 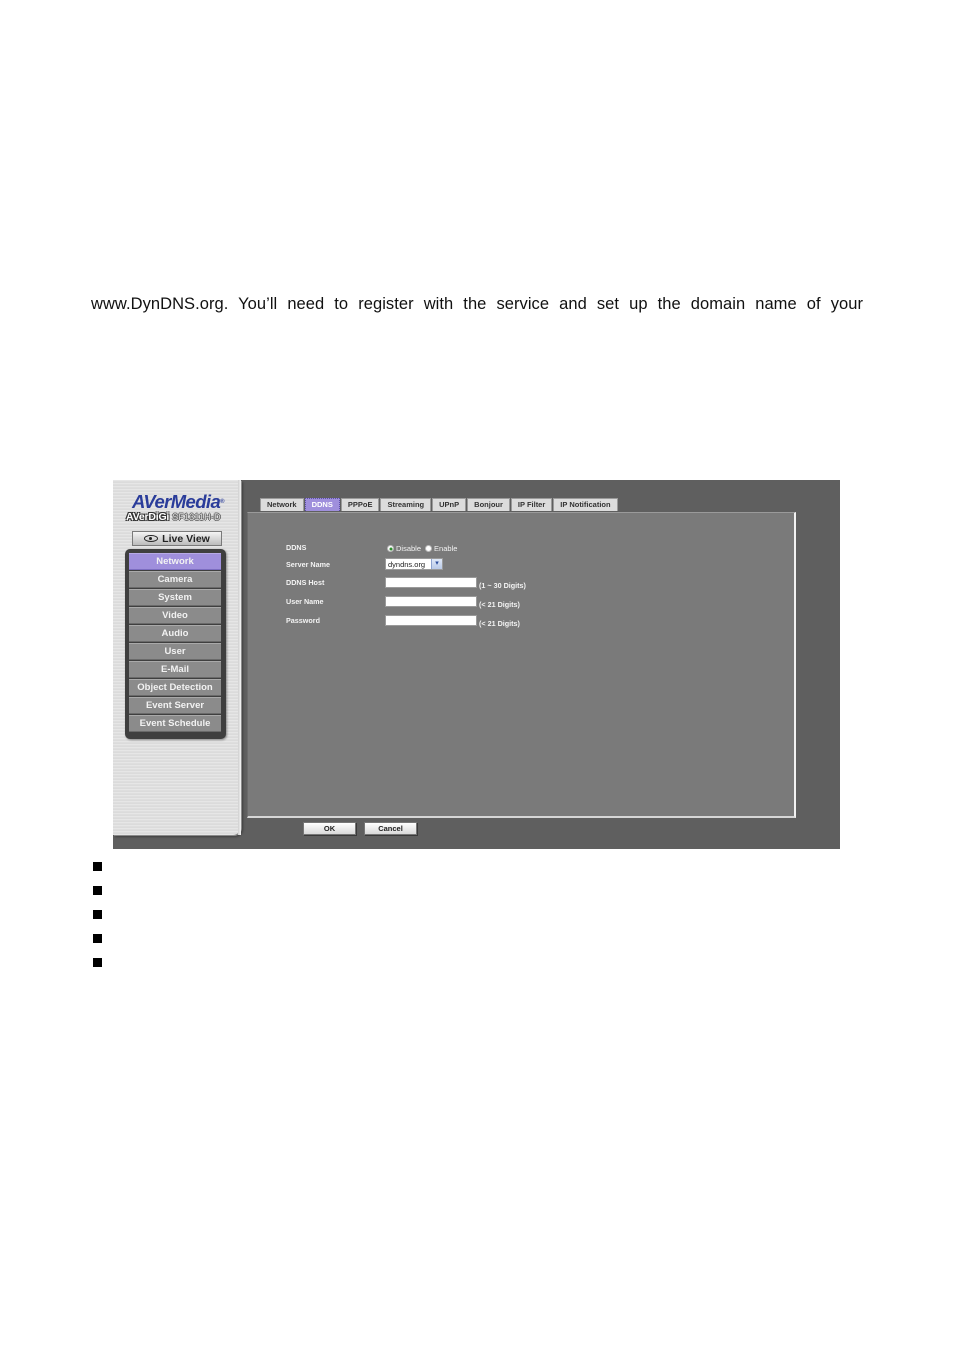 What do you see at coordinates (282, 504) in the screenshot?
I see `tab-network: Network` at bounding box center [282, 504].